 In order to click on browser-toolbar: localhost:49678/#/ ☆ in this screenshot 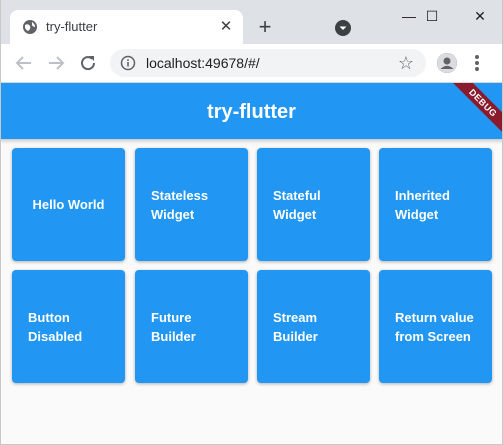, I will do `click(251, 63)`.